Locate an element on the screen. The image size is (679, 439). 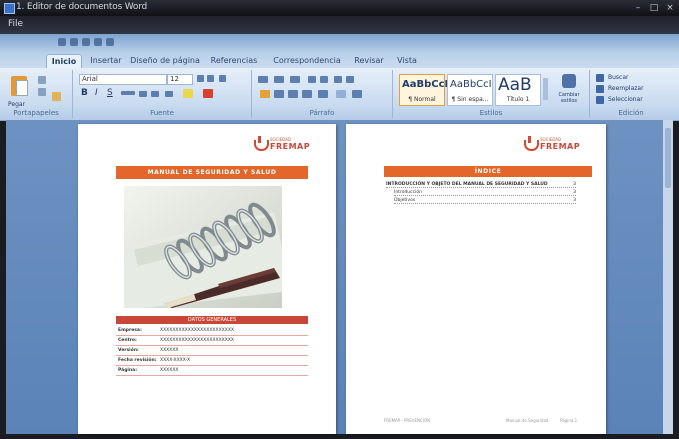
style-normal: AaBbCcI ¶ Normal is located at coordinates (424, 90).